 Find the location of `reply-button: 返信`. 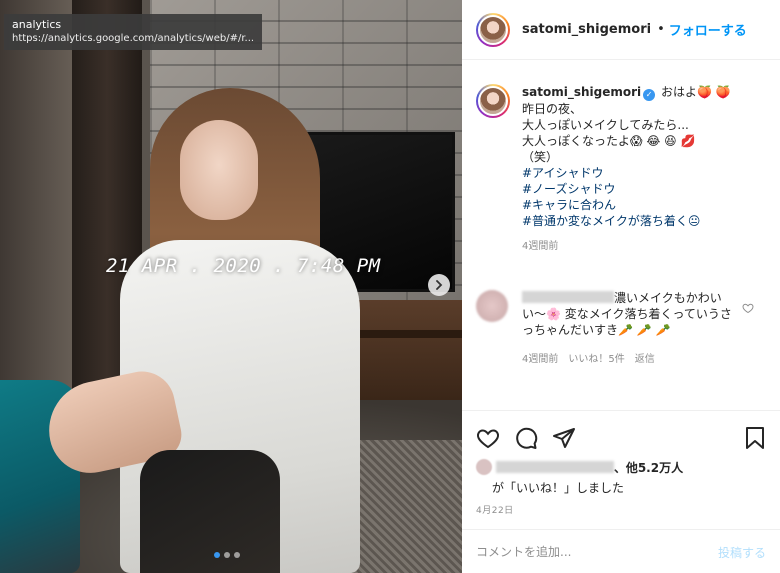

reply-button: 返信 is located at coordinates (645, 360).